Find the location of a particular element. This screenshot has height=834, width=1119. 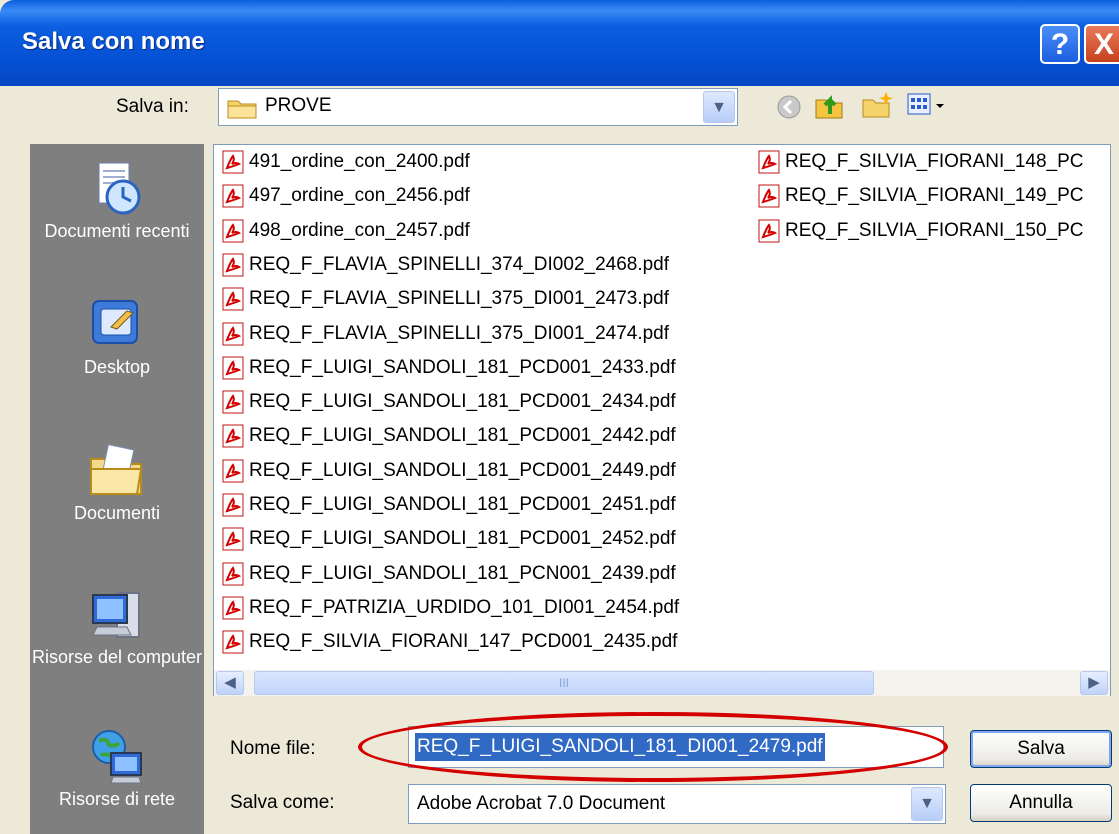

desktop-icon is located at coordinates (115, 322).